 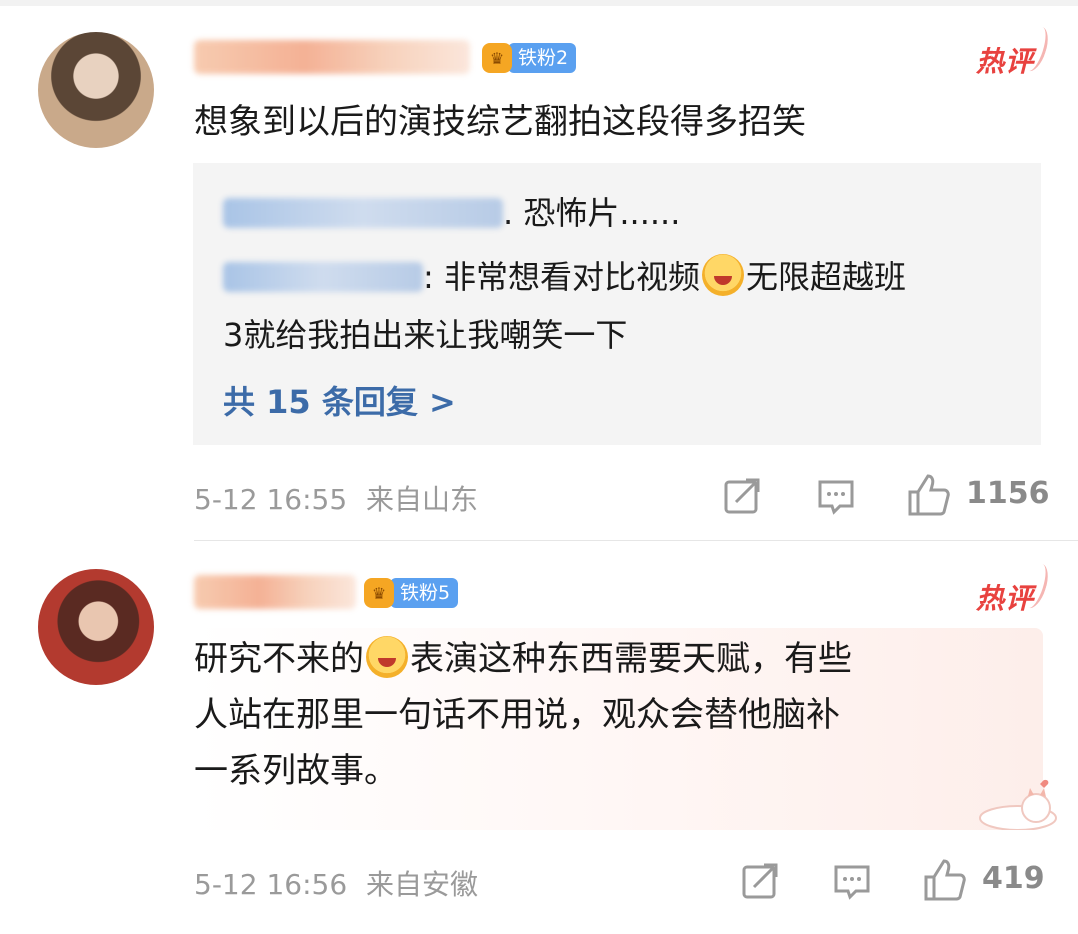 I want to click on reply-text: : 非常想看对比视频, so click(x=561, y=277).